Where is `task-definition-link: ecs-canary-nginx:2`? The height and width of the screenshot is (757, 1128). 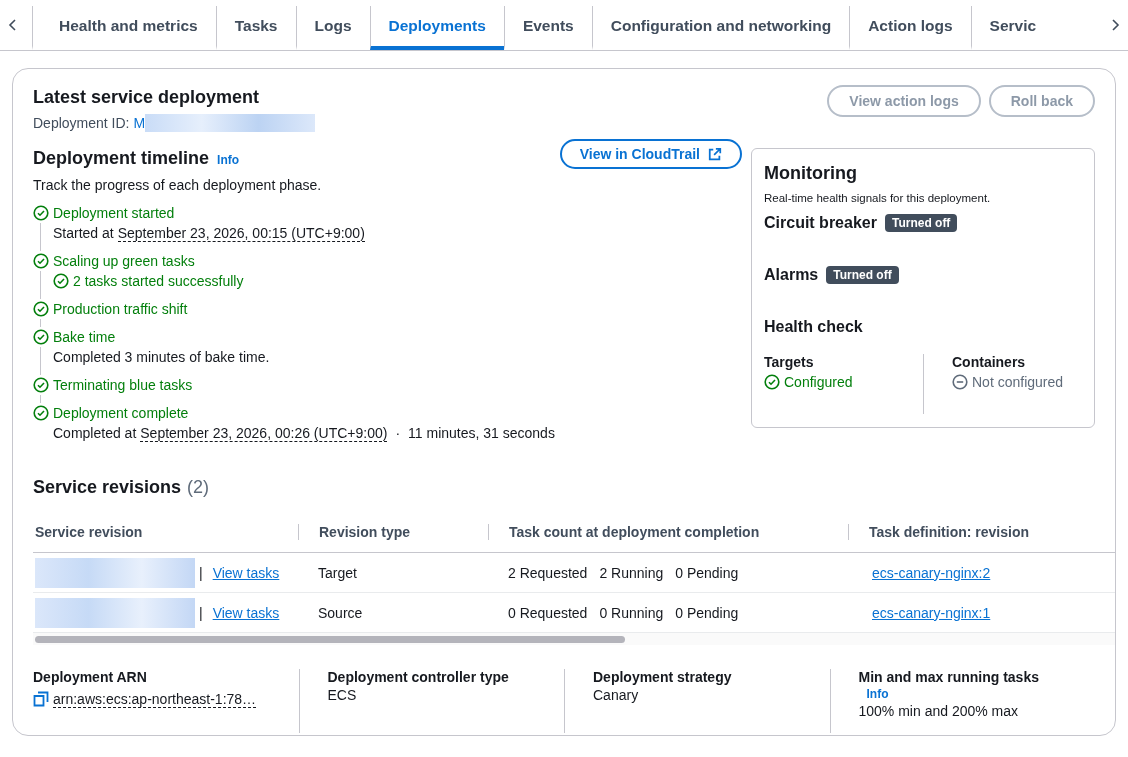
task-definition-link: ecs-canary-nginx:2 is located at coordinates (931, 572).